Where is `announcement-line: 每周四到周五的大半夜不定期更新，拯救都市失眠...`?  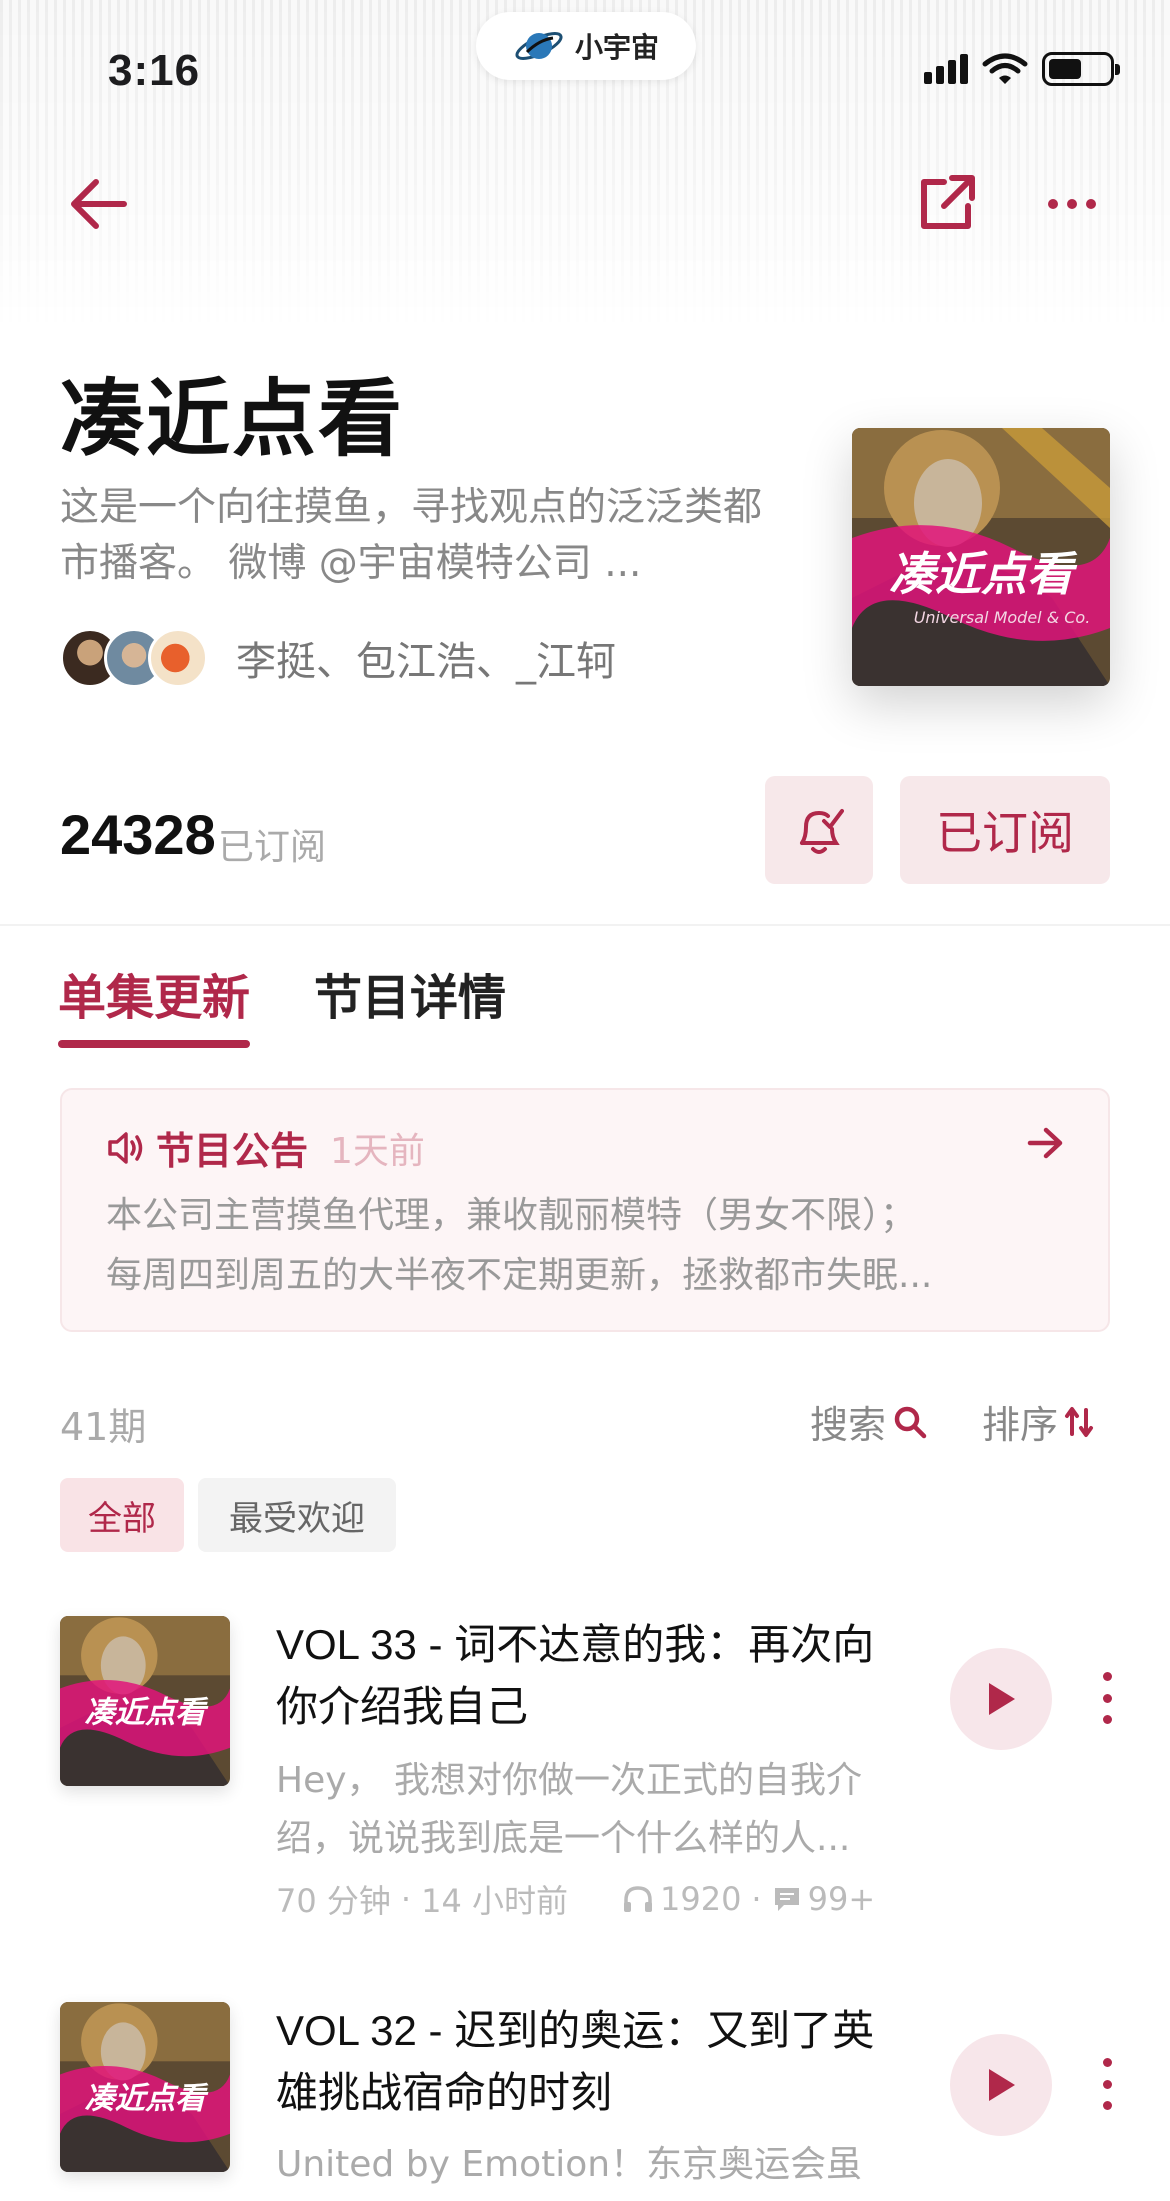 announcement-line: 每周四到周五的大半夜不定期更新，拯救都市失眠... is located at coordinates (519, 1275).